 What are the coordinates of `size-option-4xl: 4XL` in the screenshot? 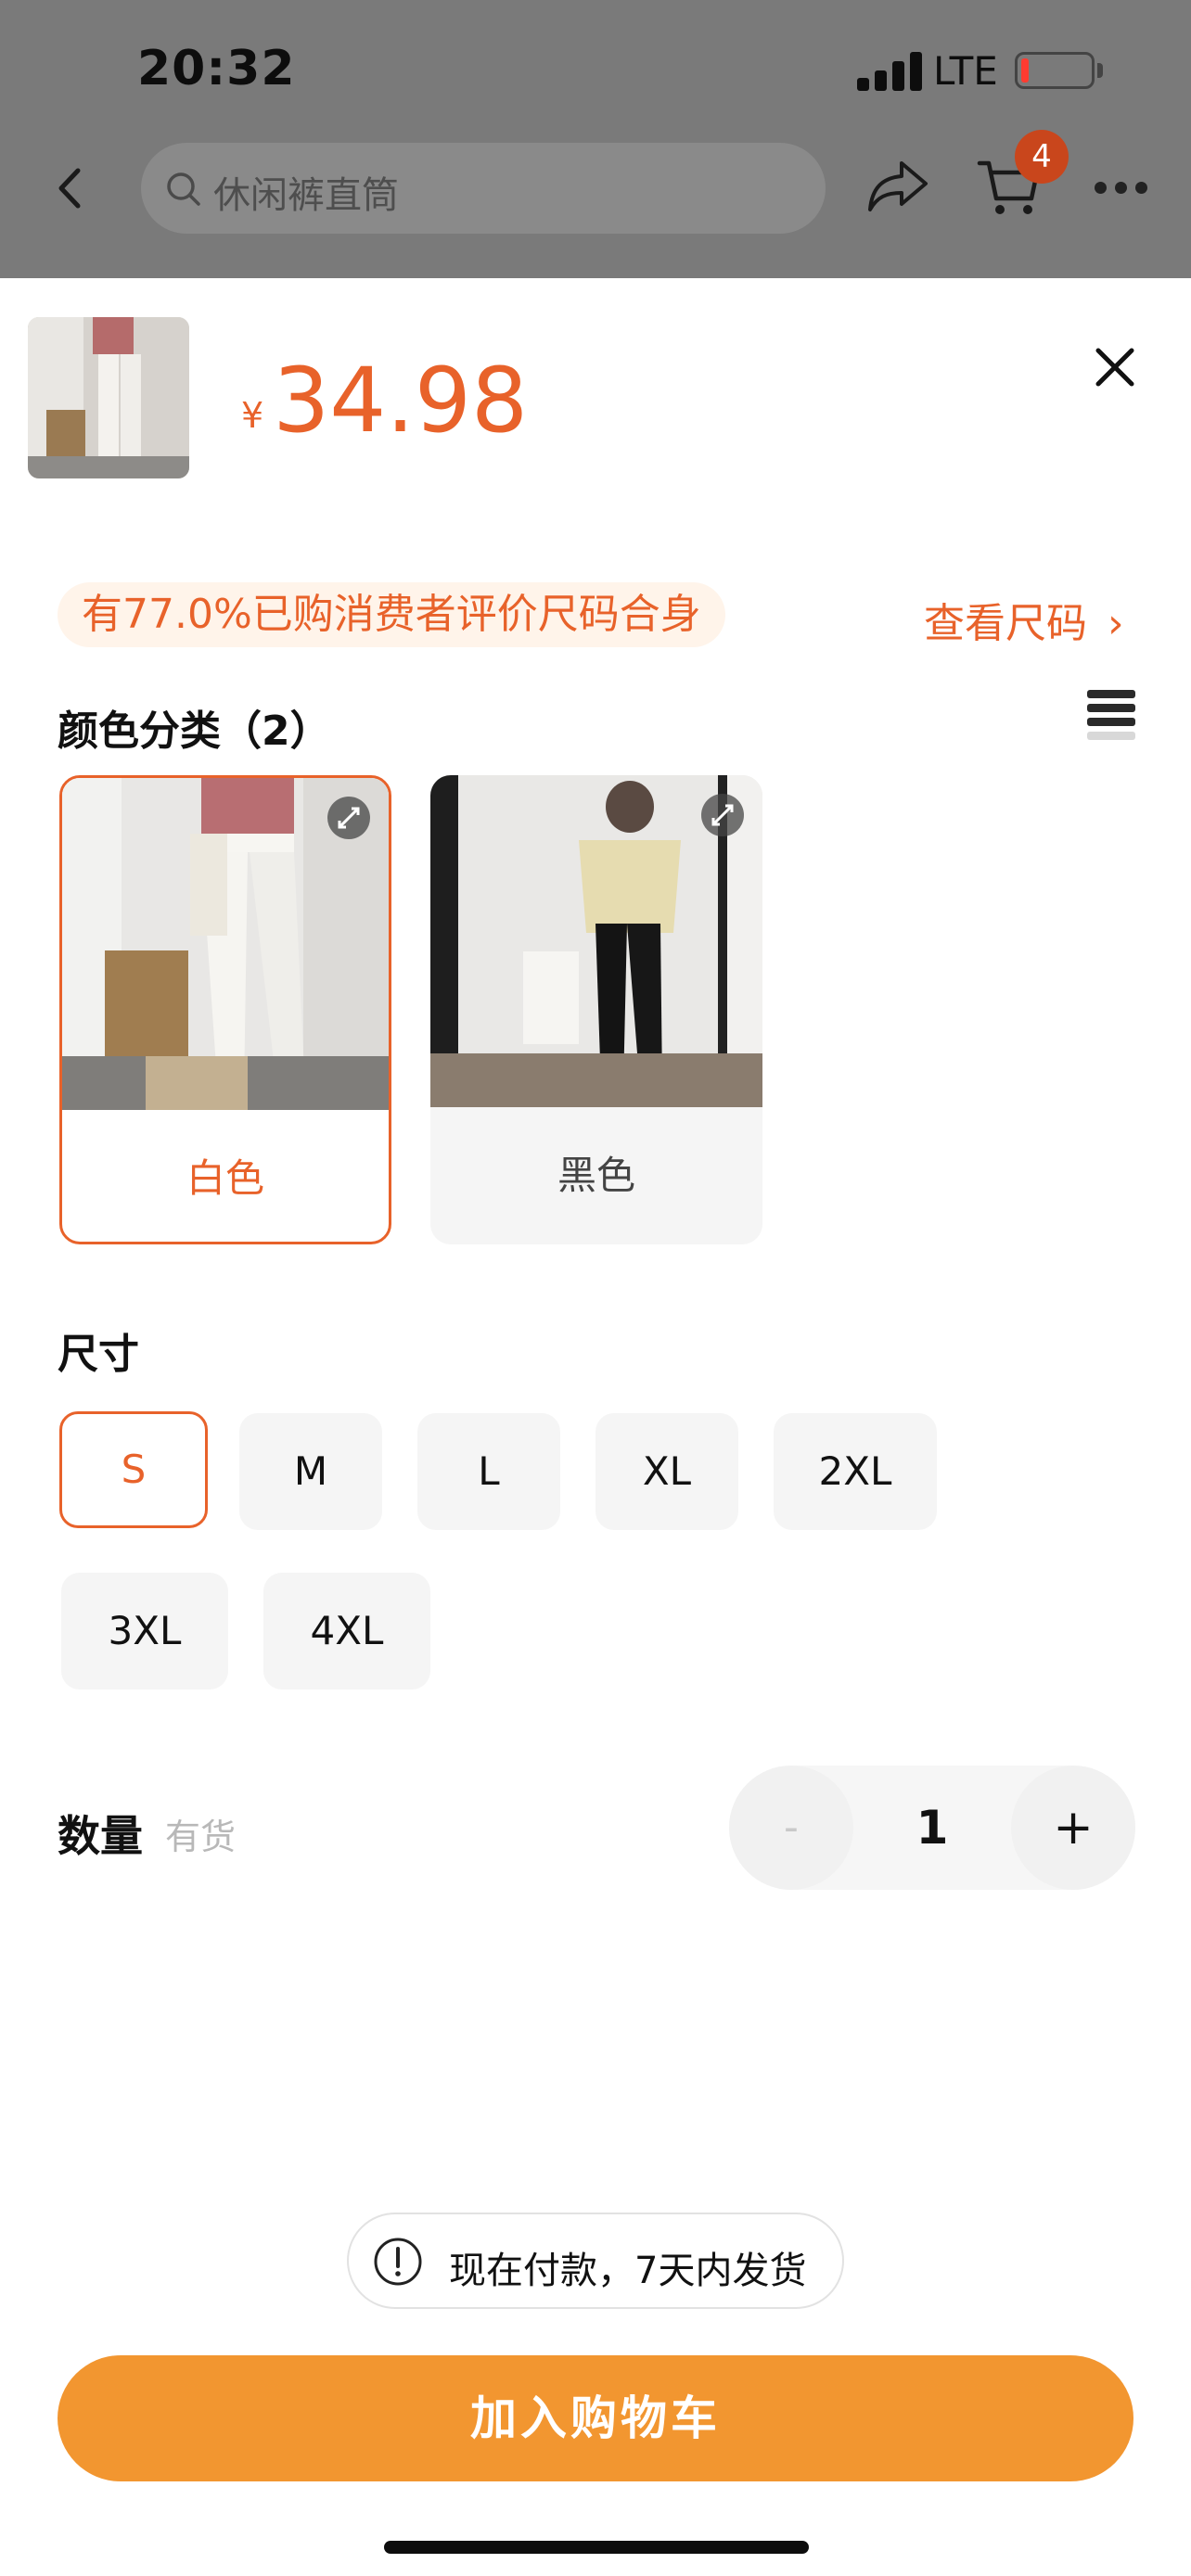 It's located at (347, 1632).